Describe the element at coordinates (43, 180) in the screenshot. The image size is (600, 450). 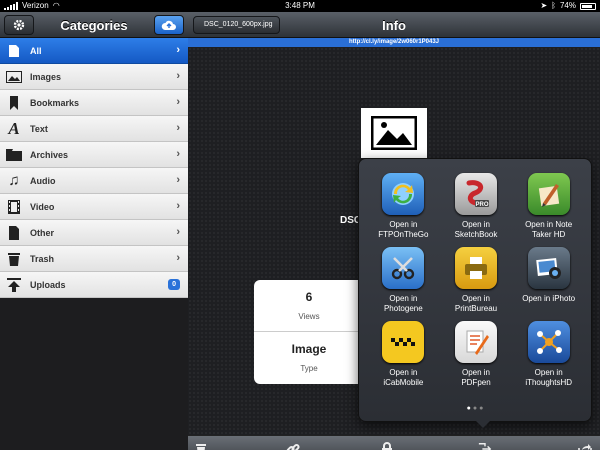
I see `category-label: Audio` at that location.